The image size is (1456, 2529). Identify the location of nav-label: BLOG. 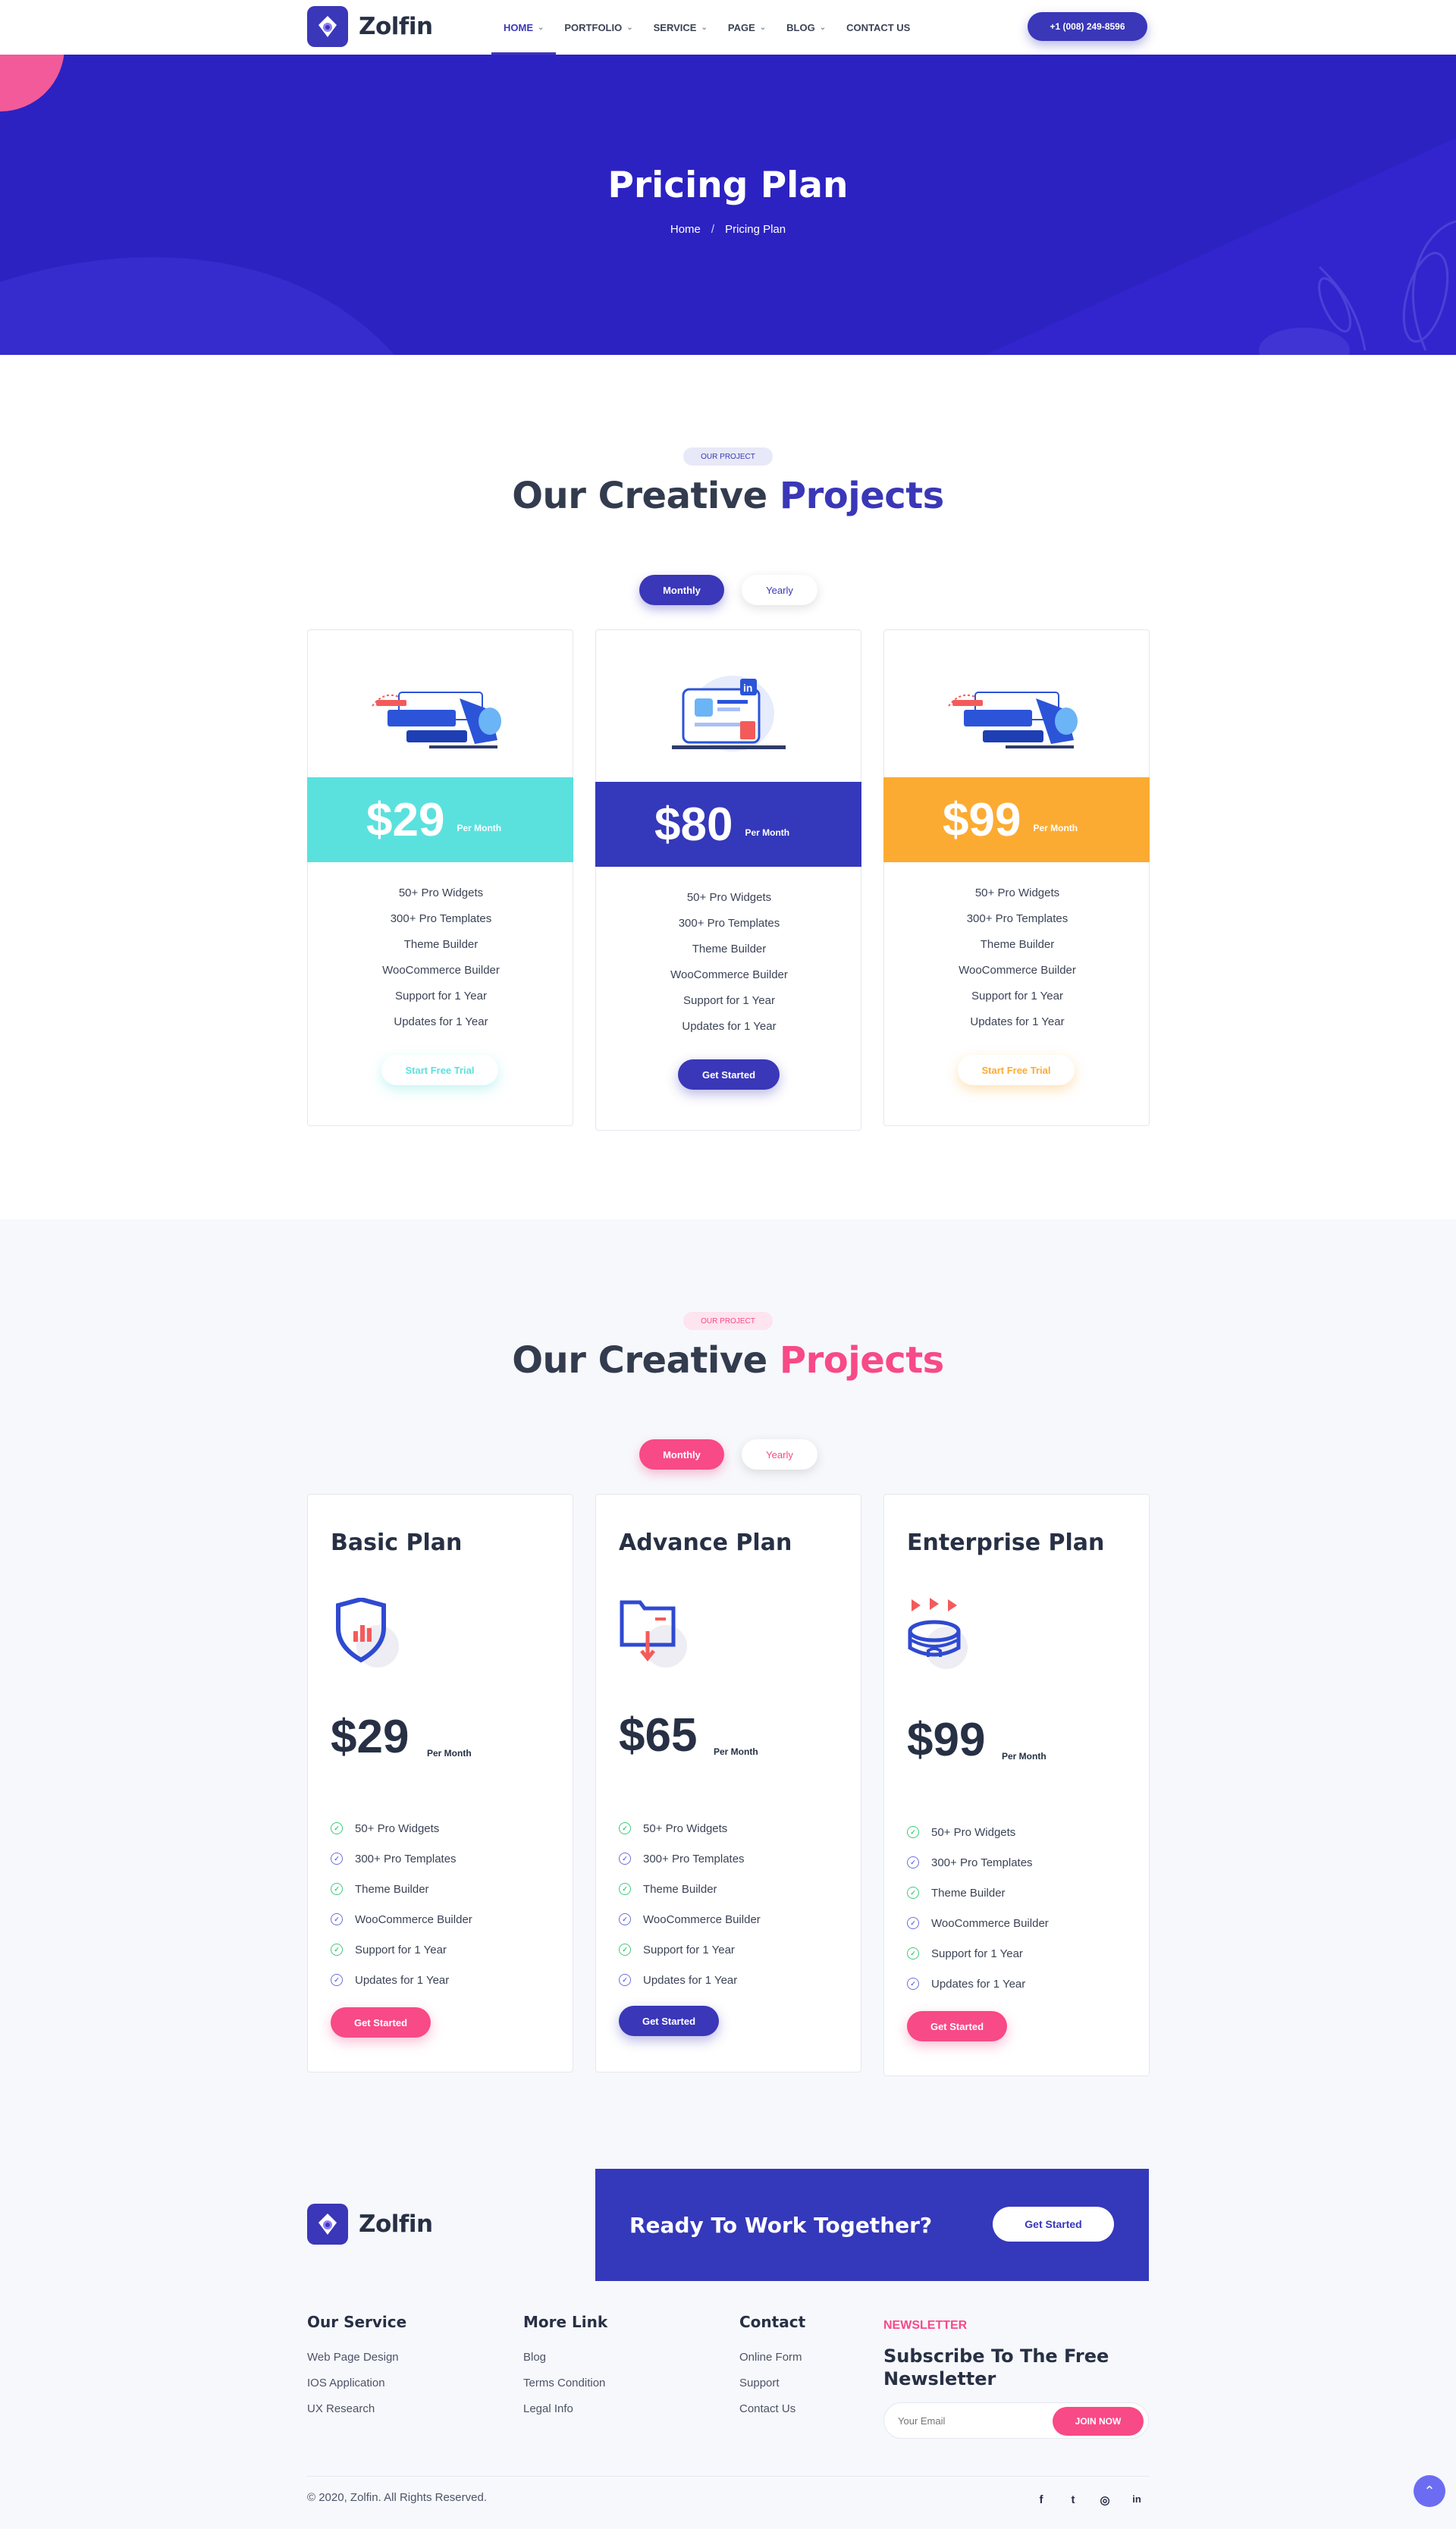
(800, 27).